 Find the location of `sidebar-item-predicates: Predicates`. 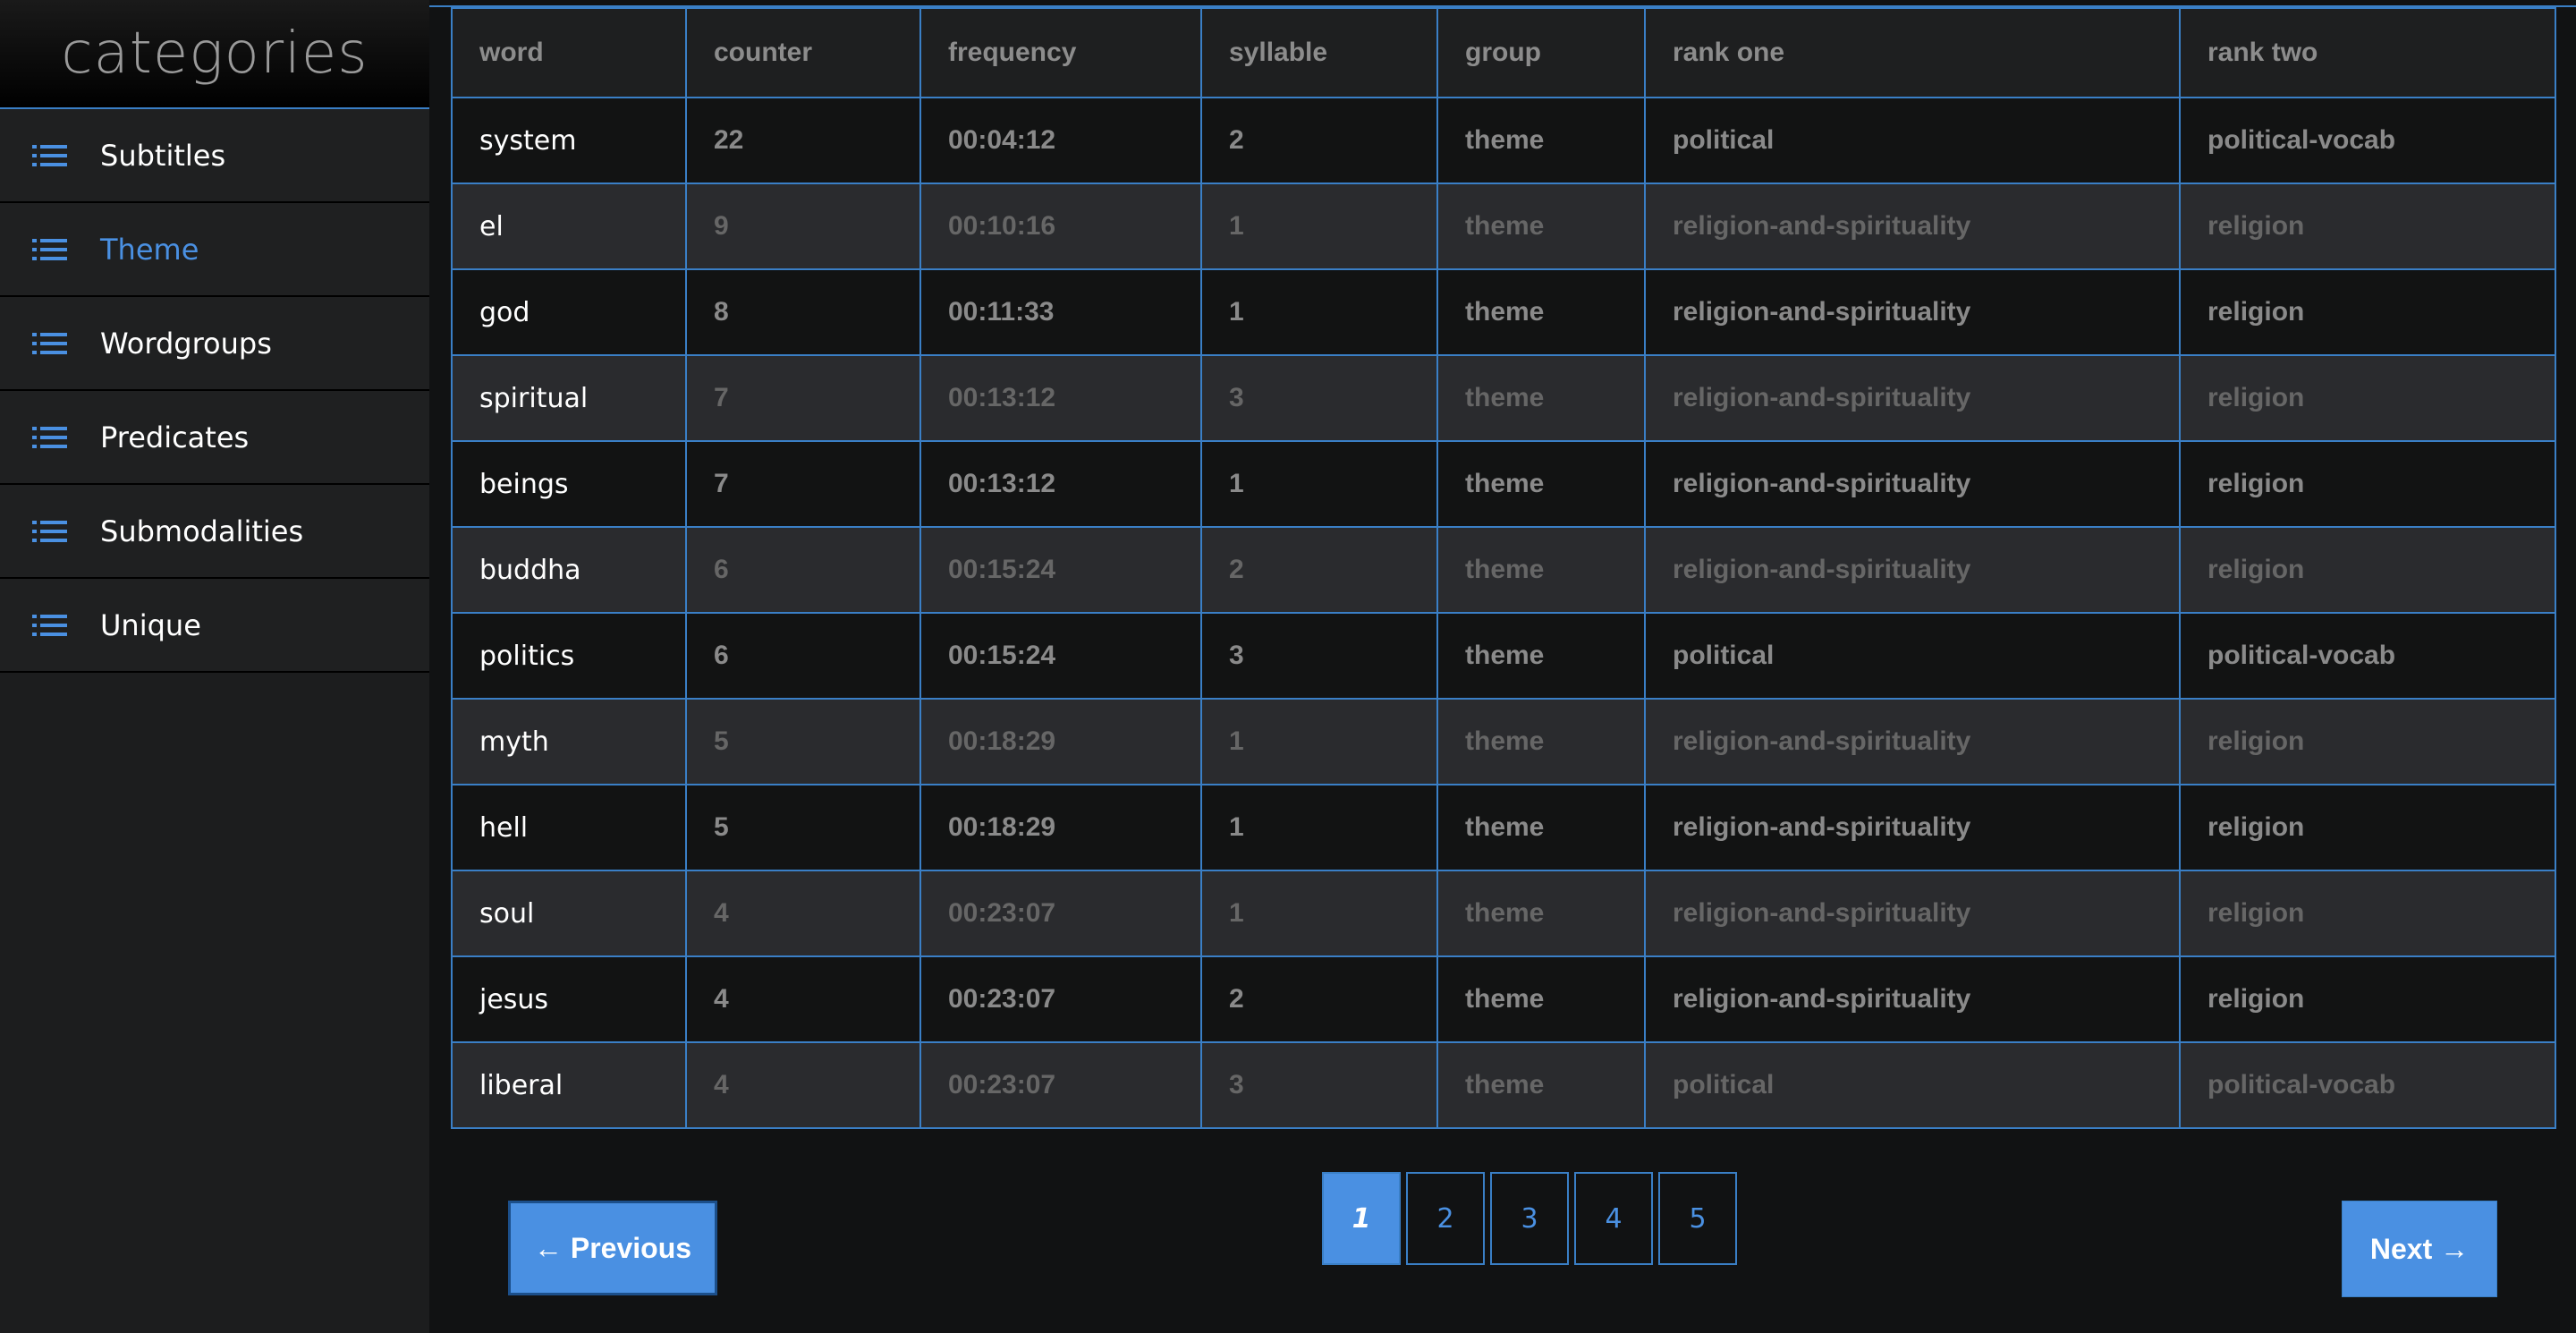

sidebar-item-predicates: Predicates is located at coordinates (214, 438).